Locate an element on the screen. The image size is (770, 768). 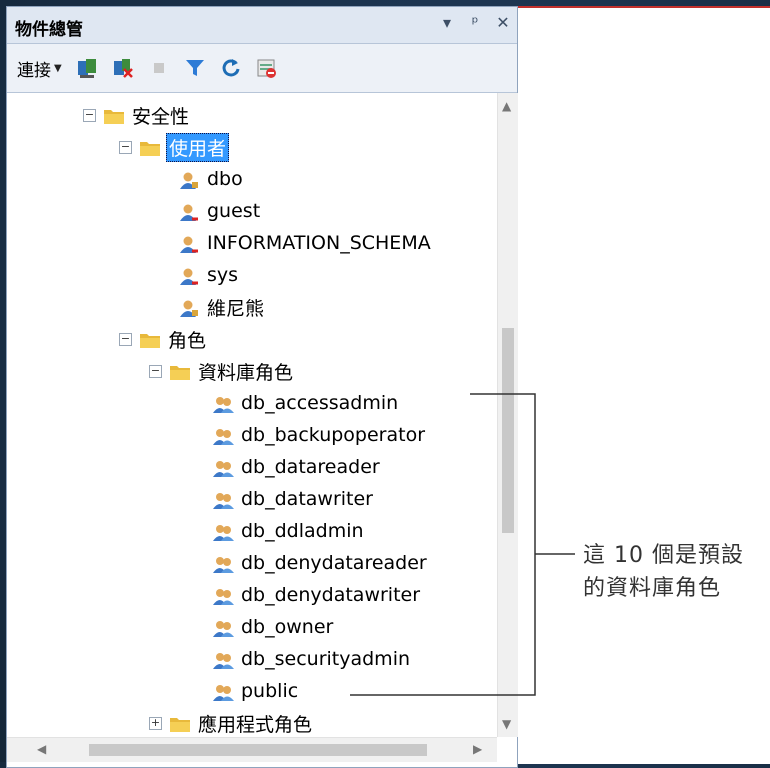
annotation-line-2: 的資料庫角色 is located at coordinates (652, 588).